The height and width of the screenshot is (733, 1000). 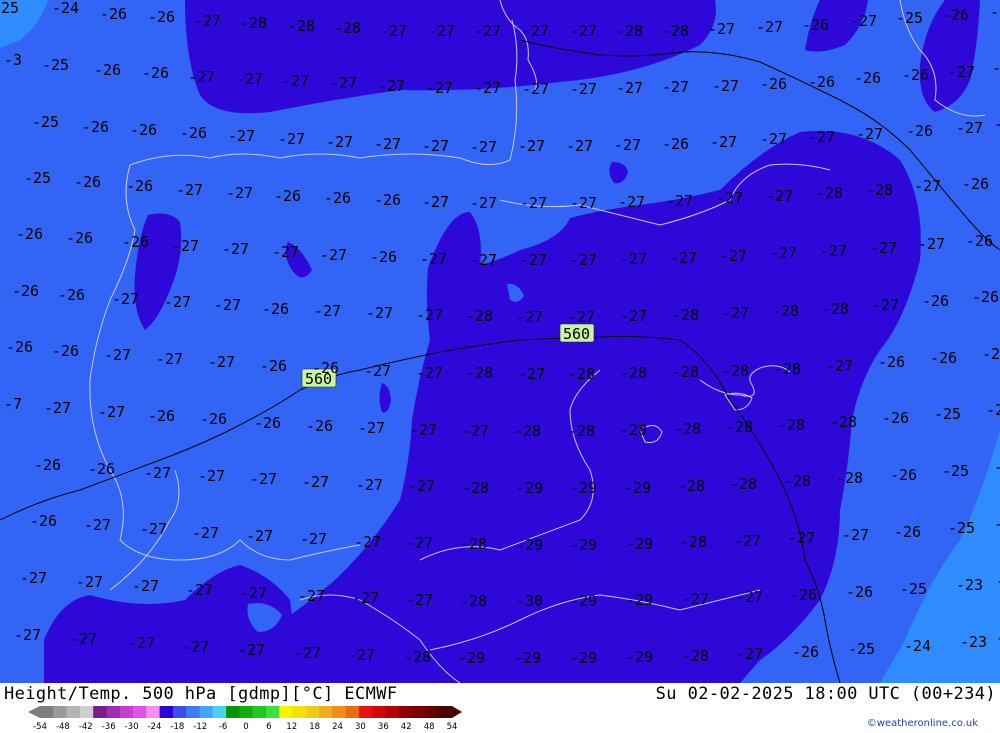 I want to click on credit-link: ©weatheronline.co.uk, so click(x=922, y=723).